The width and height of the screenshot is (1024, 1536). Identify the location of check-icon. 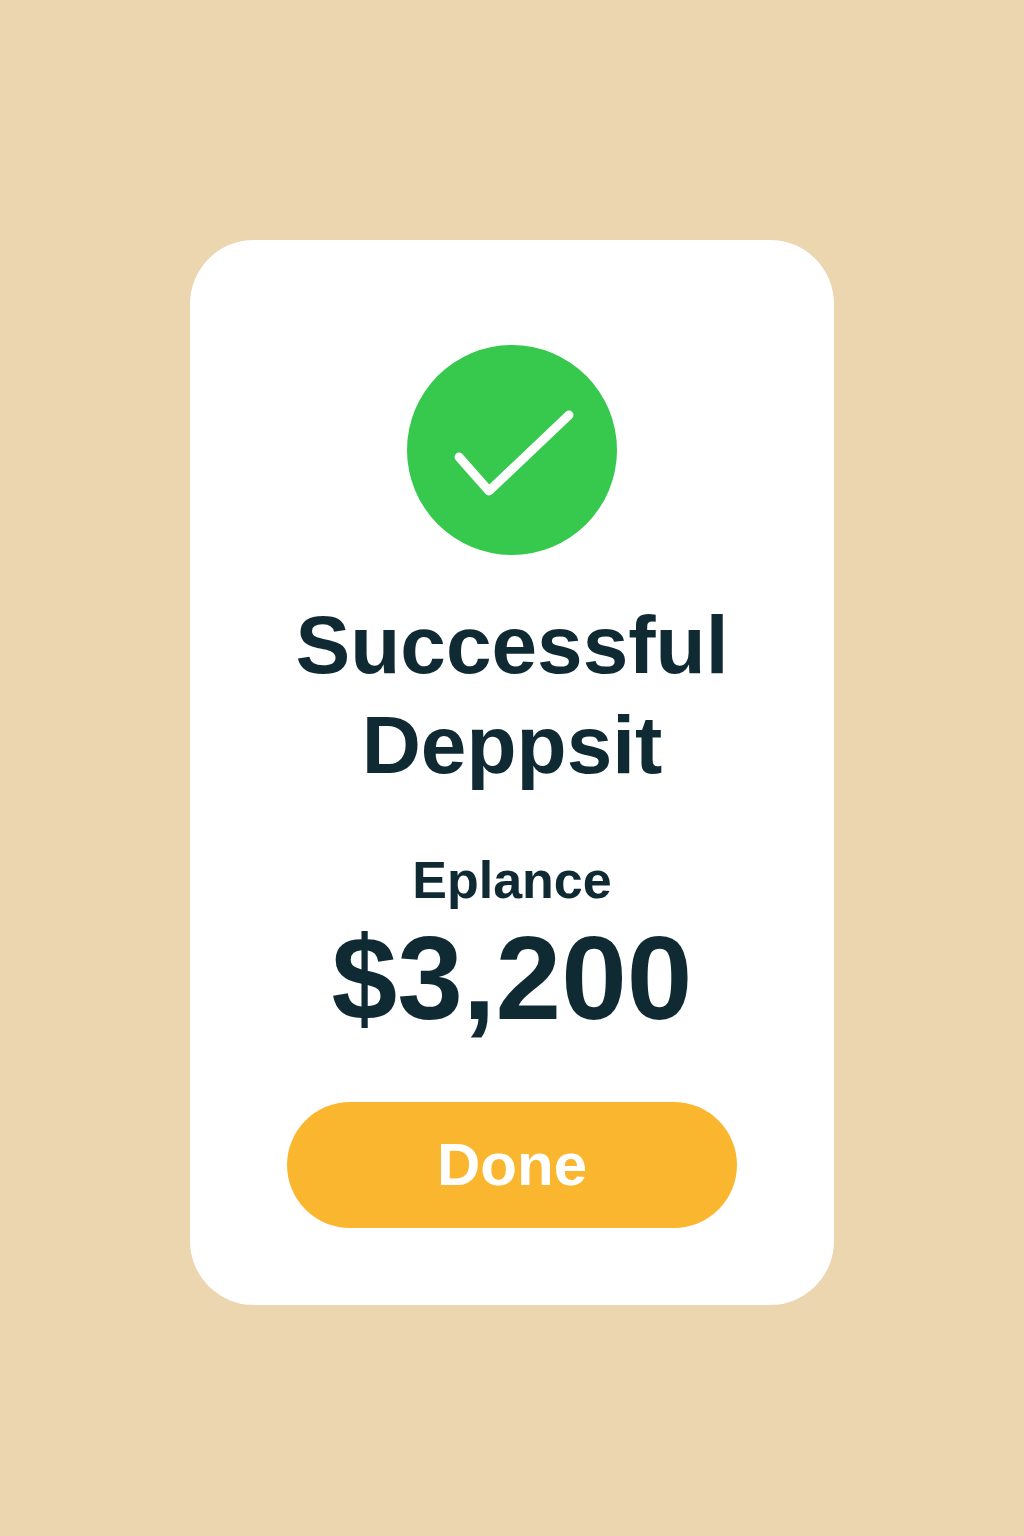
(512, 450).